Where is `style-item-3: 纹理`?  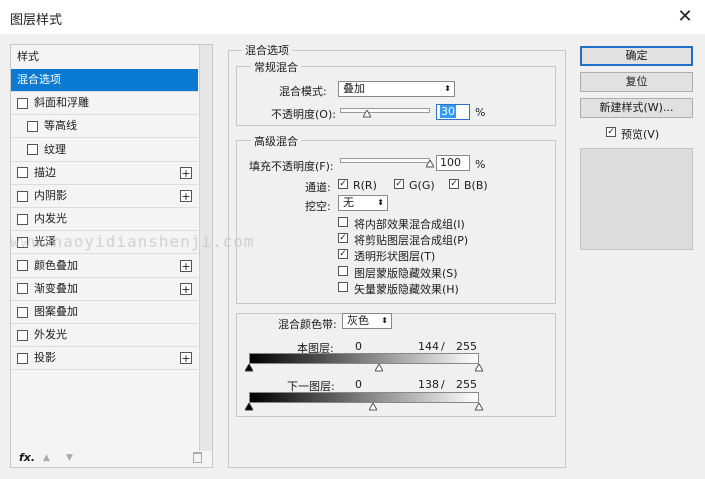 style-item-3: 纹理 is located at coordinates (104, 150).